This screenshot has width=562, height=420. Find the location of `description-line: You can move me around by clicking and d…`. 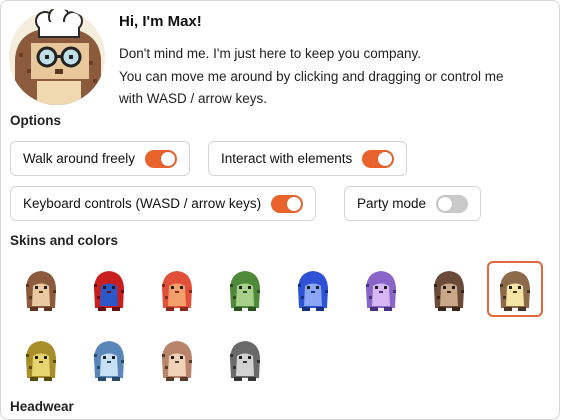

description-line: You can move me around by clicking and d… is located at coordinates (311, 76).